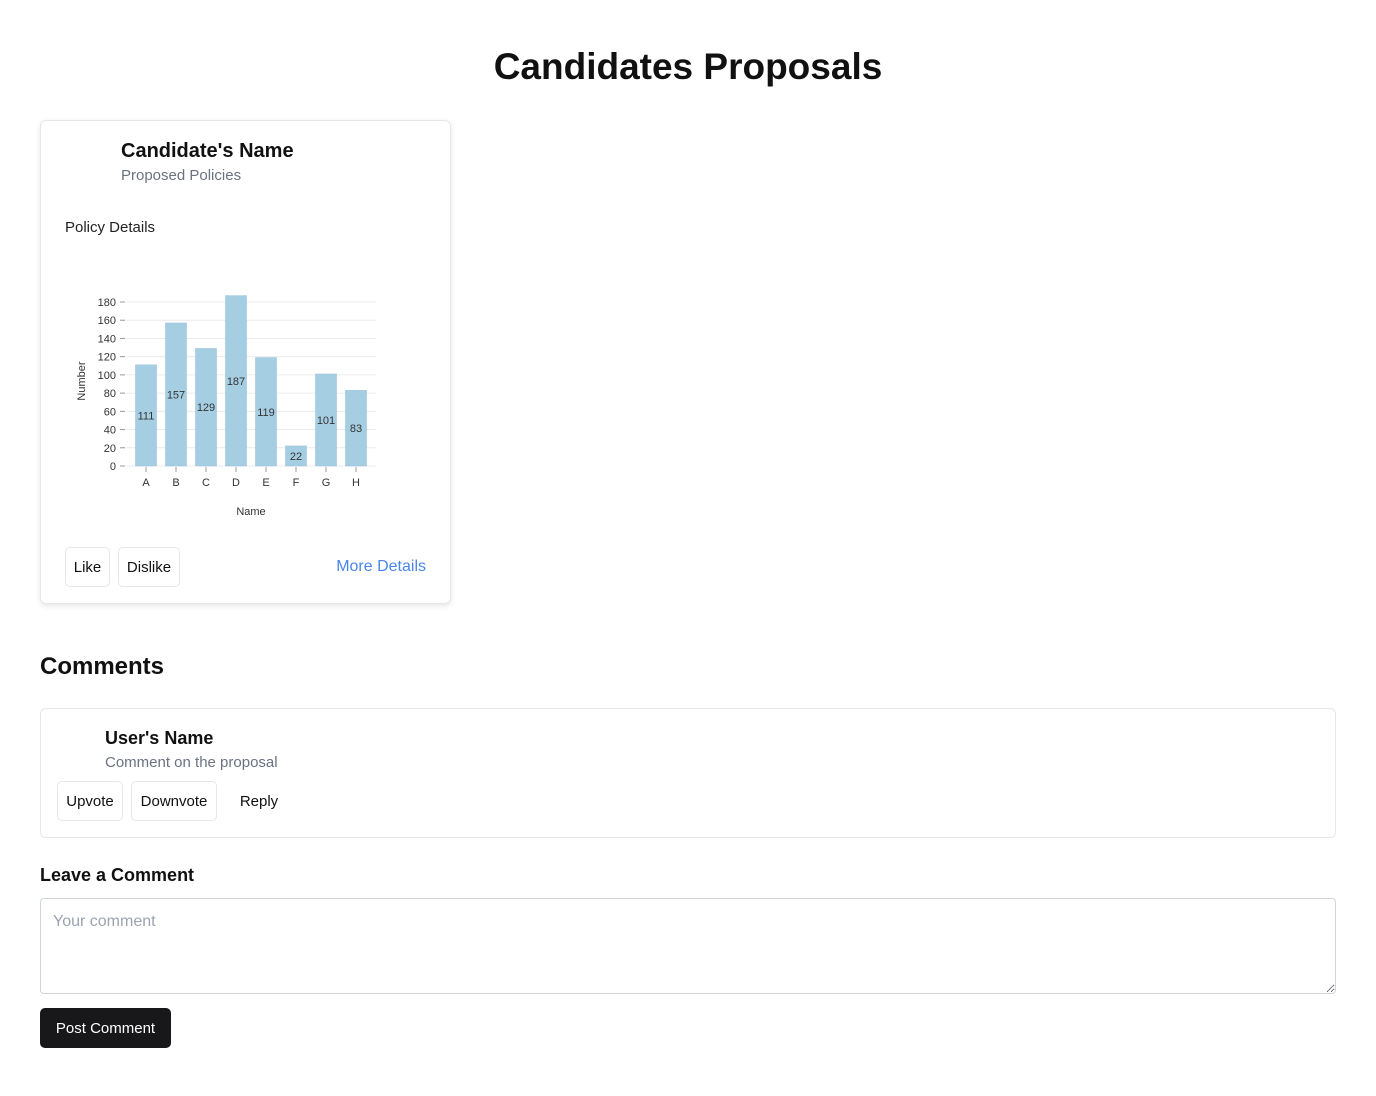 This screenshot has width=1376, height=1096. I want to click on like-button: Like, so click(87, 567).